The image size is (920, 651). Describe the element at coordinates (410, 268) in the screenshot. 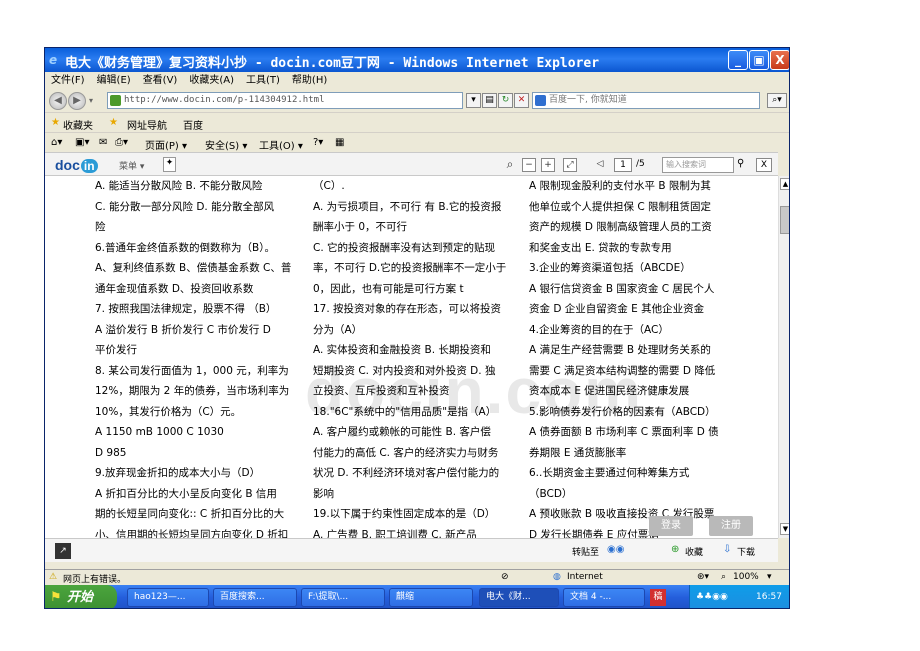

I see `text-line: 率，不可行 D.它的投资报酬率不一定小于` at that location.